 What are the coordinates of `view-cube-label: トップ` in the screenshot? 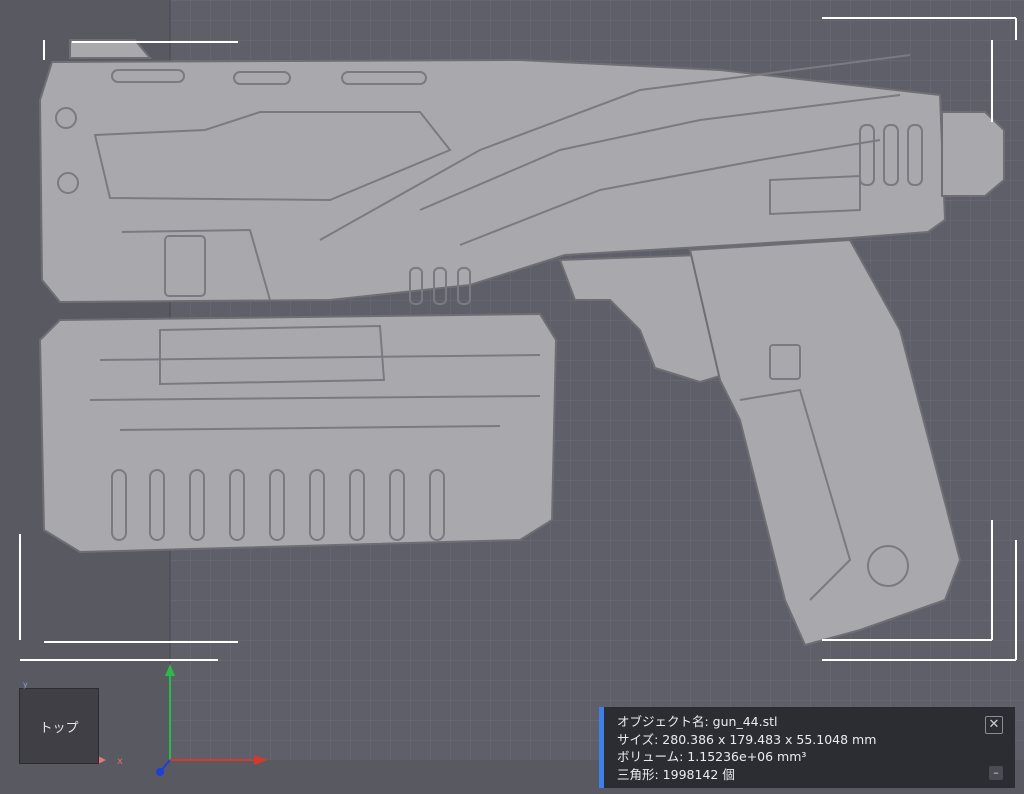 It's located at (59, 728).